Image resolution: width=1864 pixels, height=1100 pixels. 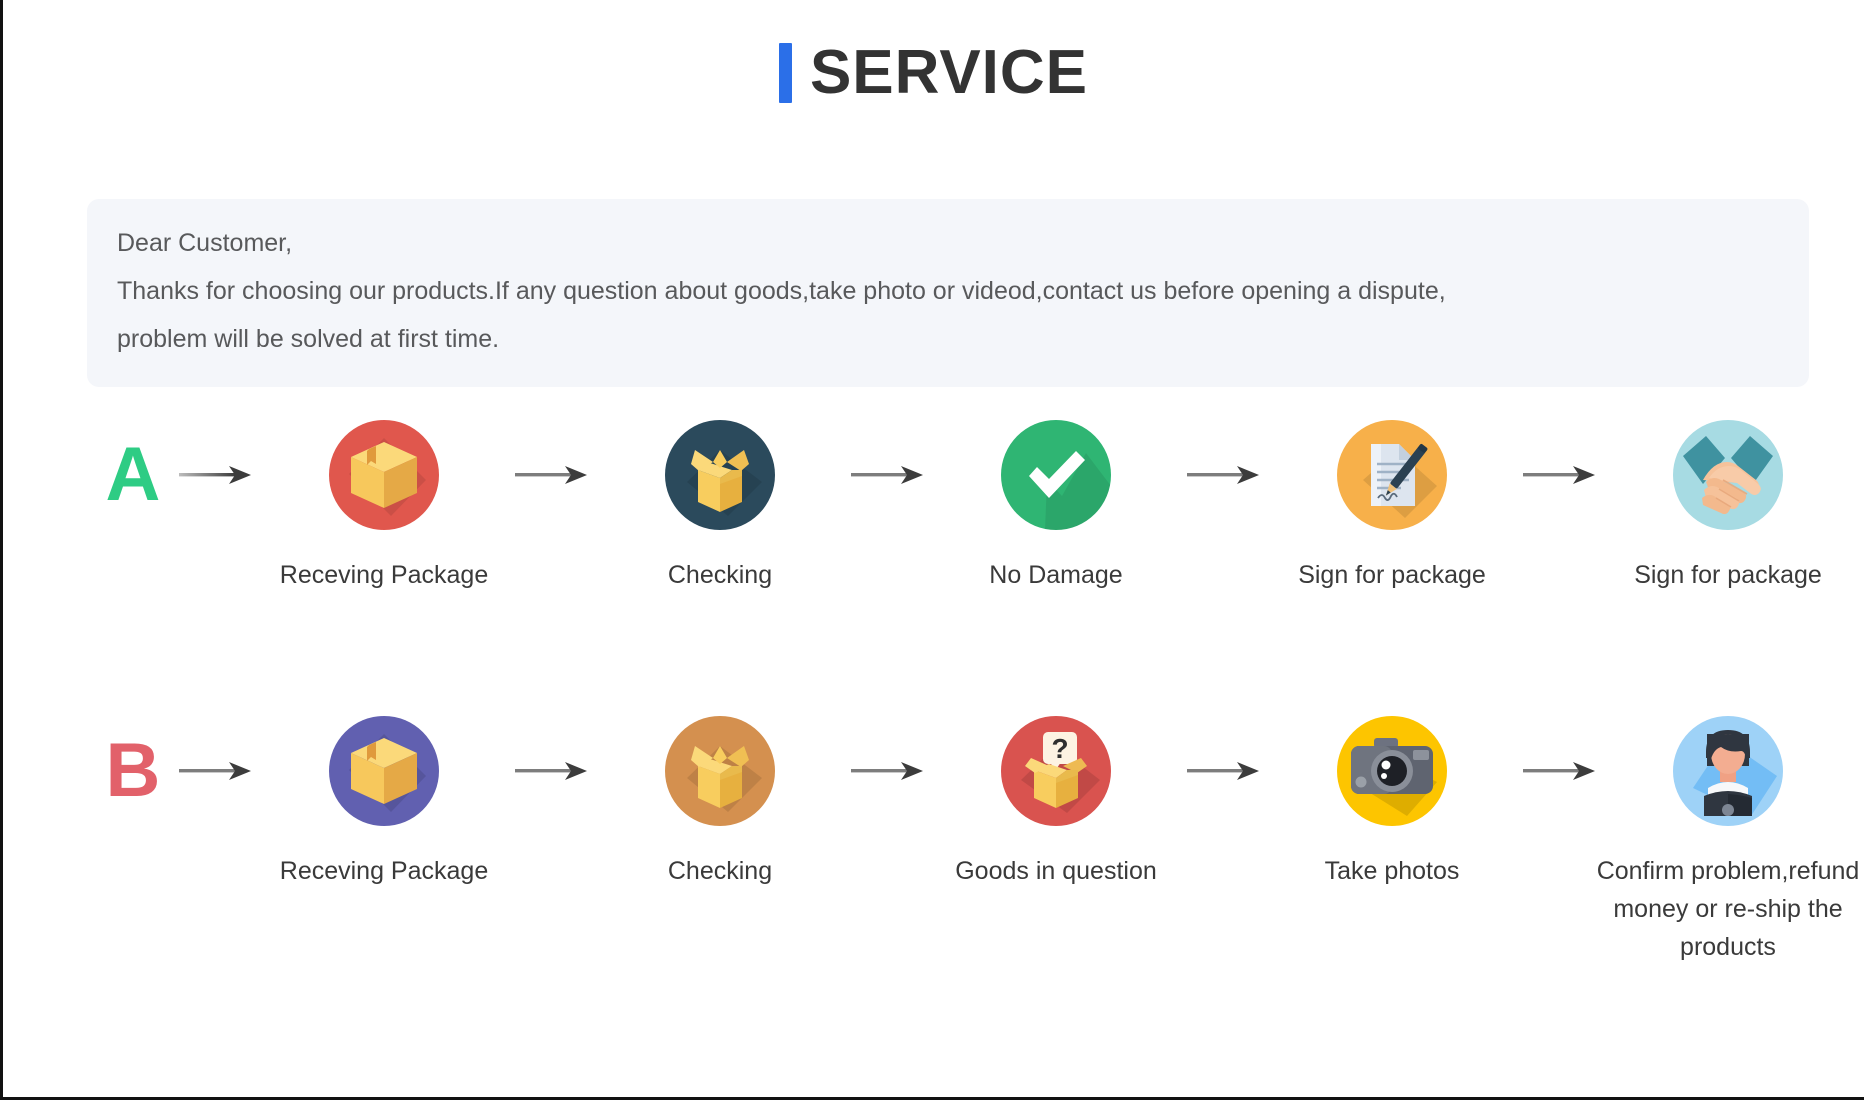 What do you see at coordinates (1056, 475) in the screenshot?
I see `check-mark-icon` at bounding box center [1056, 475].